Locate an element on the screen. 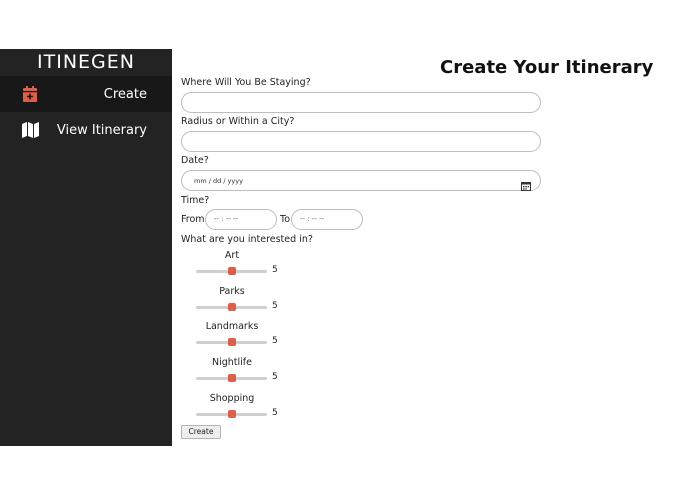 This screenshot has height=494, width=695. calendar-icon is located at coordinates (526, 183).